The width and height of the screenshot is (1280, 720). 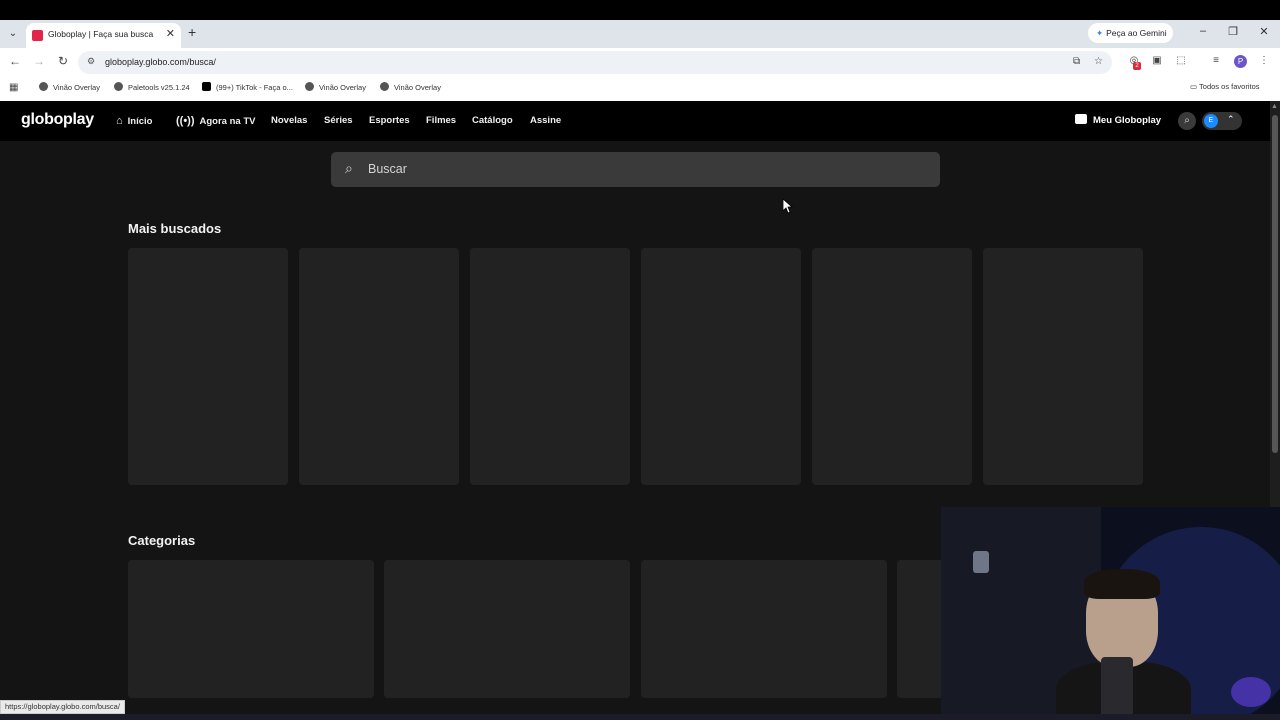 What do you see at coordinates (492, 120) in the screenshot?
I see `nav-catalogo: Catálogo` at bounding box center [492, 120].